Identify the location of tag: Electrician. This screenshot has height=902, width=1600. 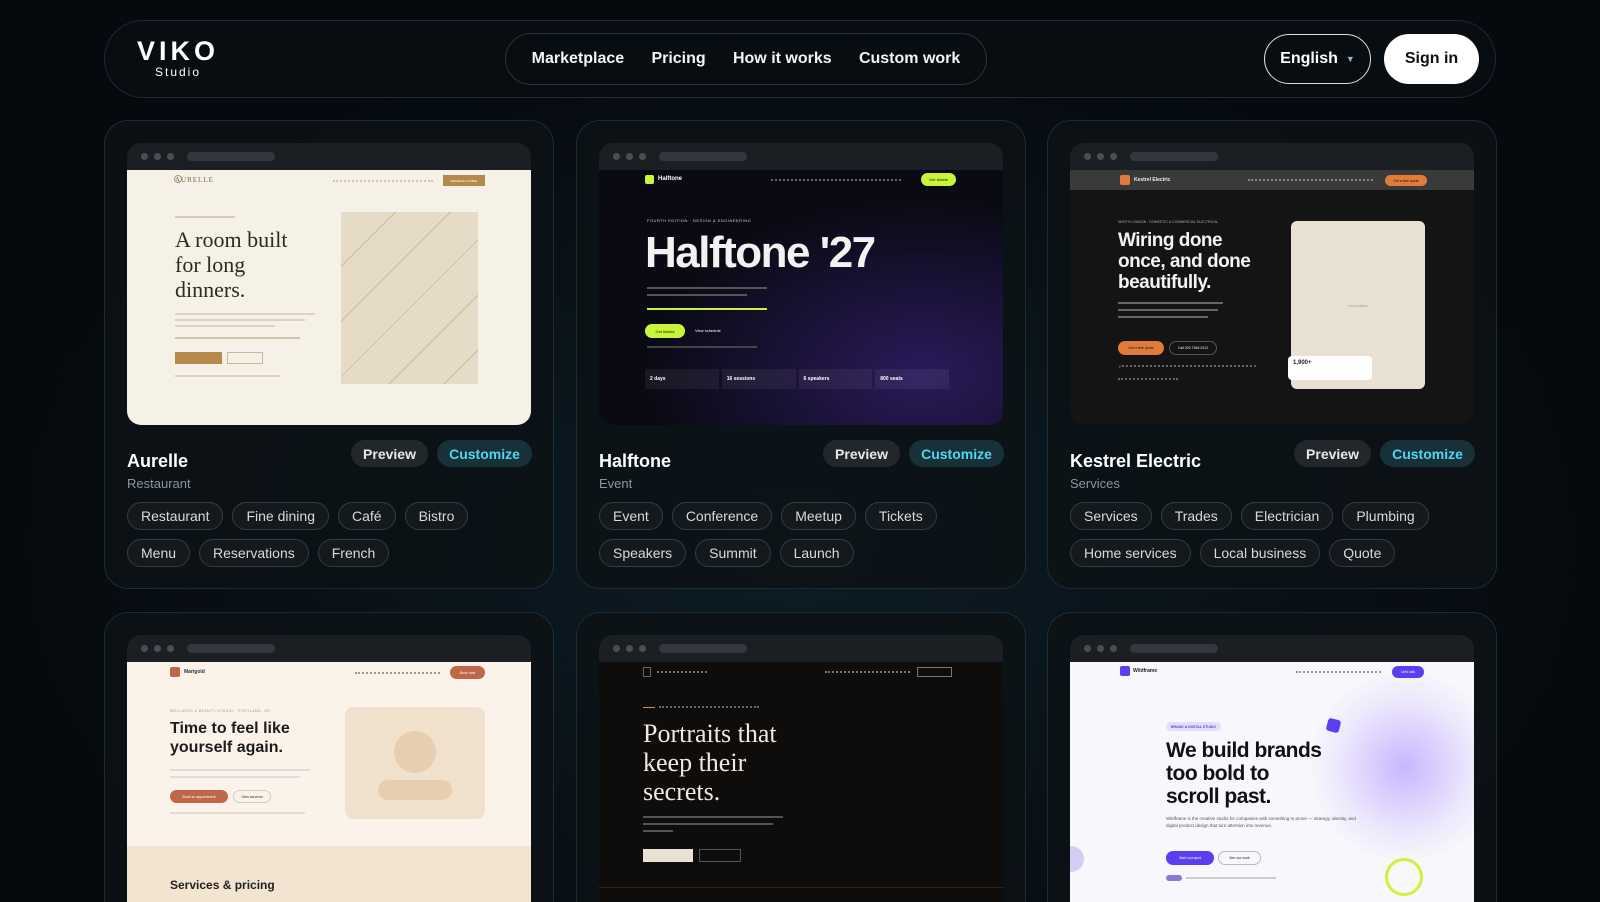
(1287, 516).